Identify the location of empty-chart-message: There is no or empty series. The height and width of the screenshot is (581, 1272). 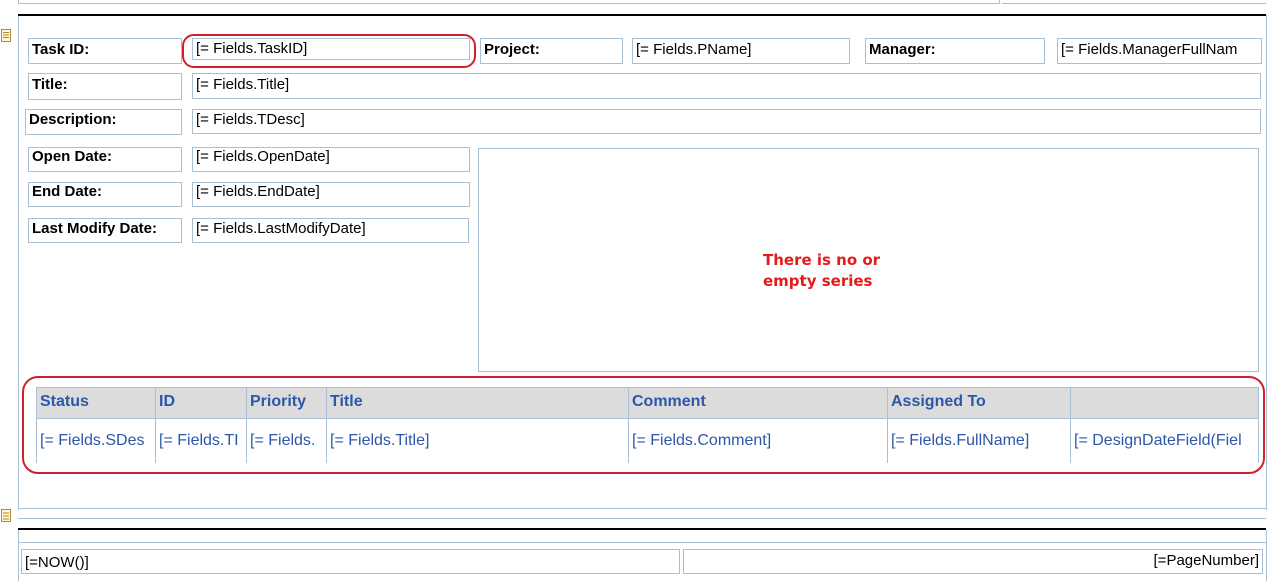
(821, 271).